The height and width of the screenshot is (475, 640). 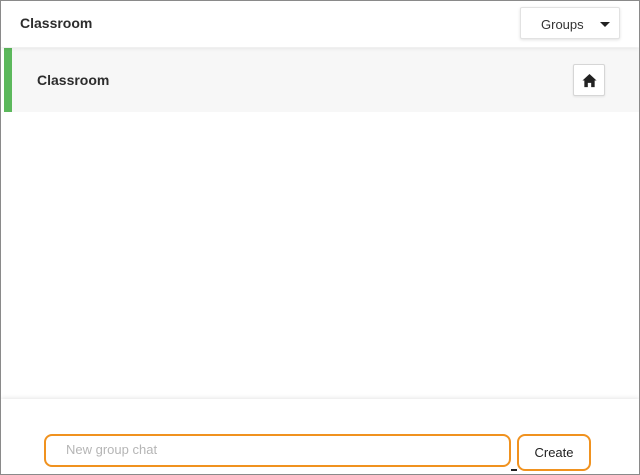 I want to click on panel-header: Classroom Groups, so click(x=320, y=24).